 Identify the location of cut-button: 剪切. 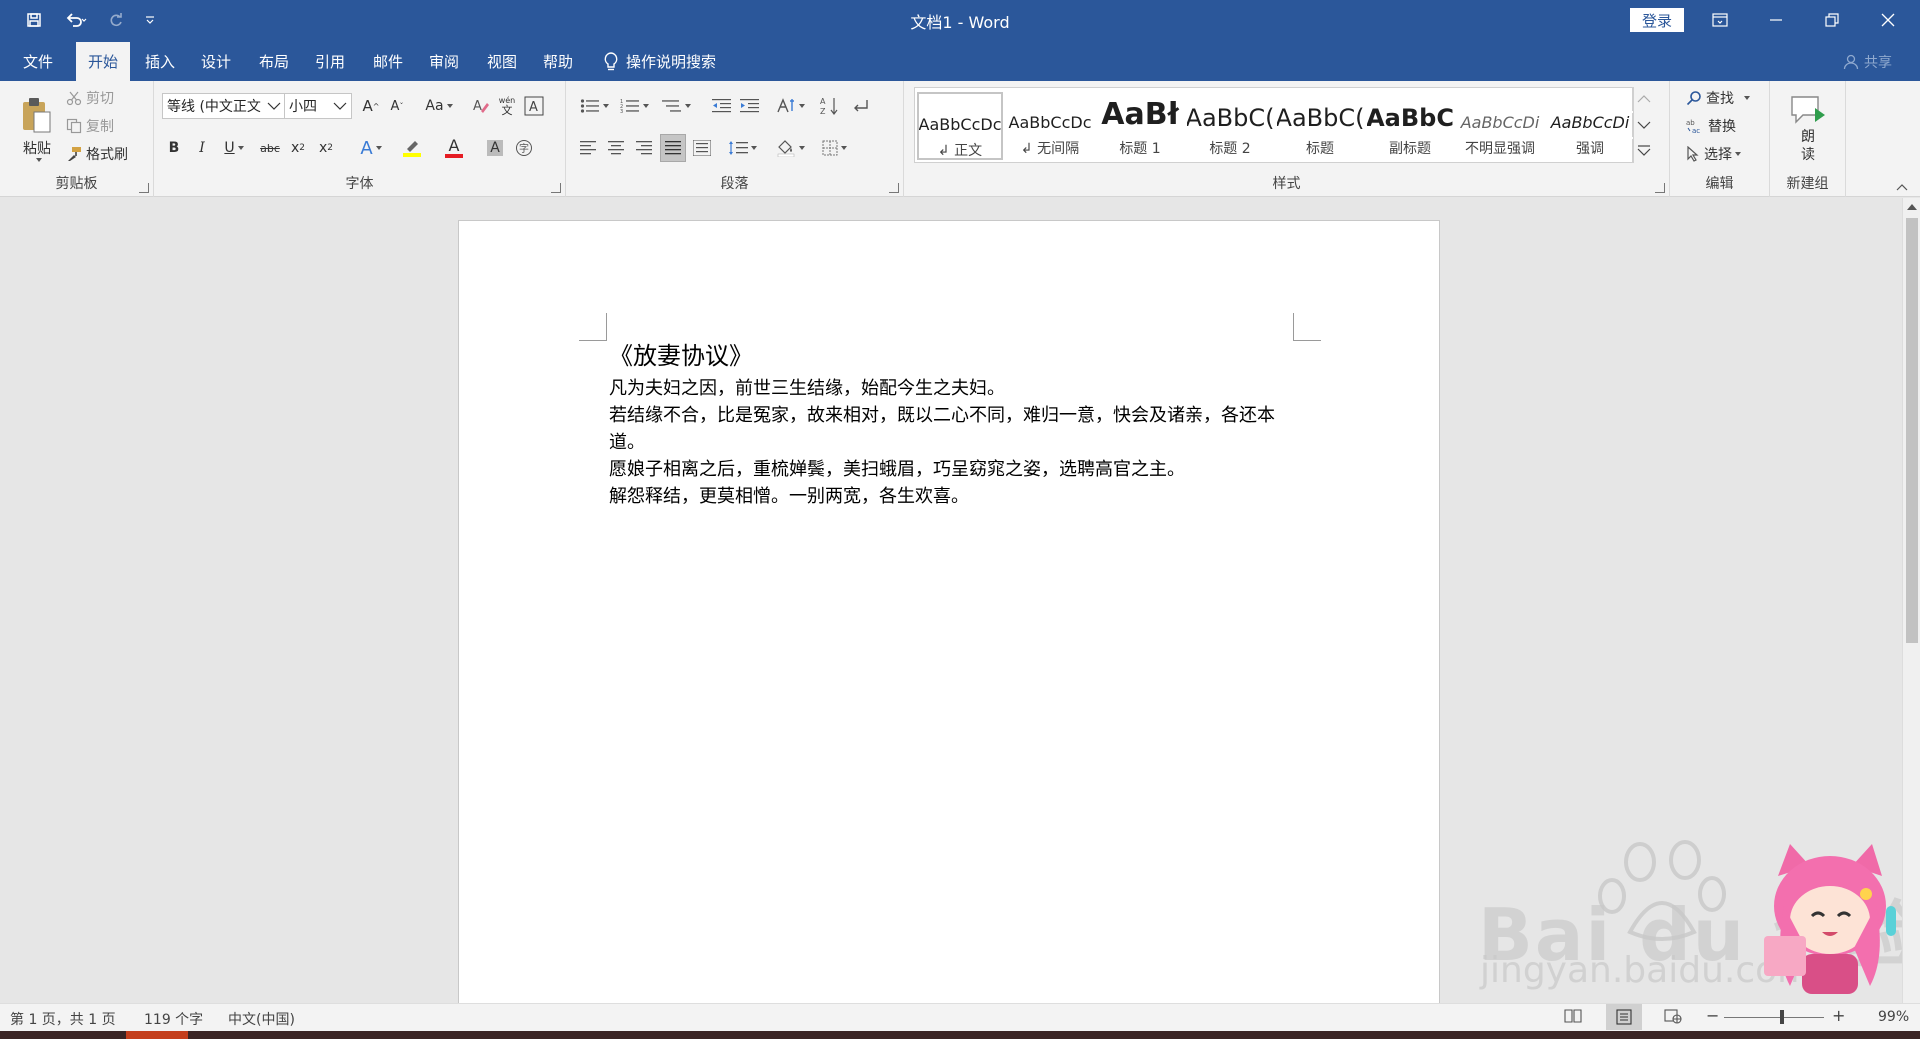
(90, 98).